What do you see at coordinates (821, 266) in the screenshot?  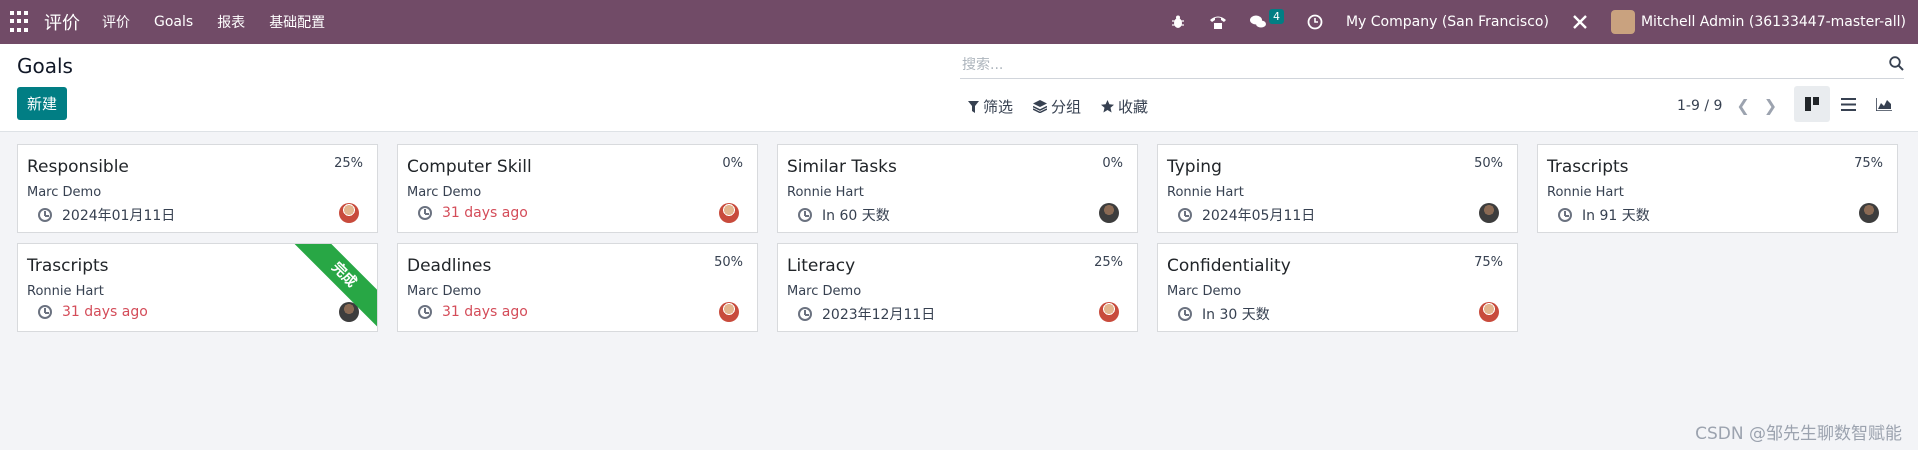 I see `goal-title: Literacy` at bounding box center [821, 266].